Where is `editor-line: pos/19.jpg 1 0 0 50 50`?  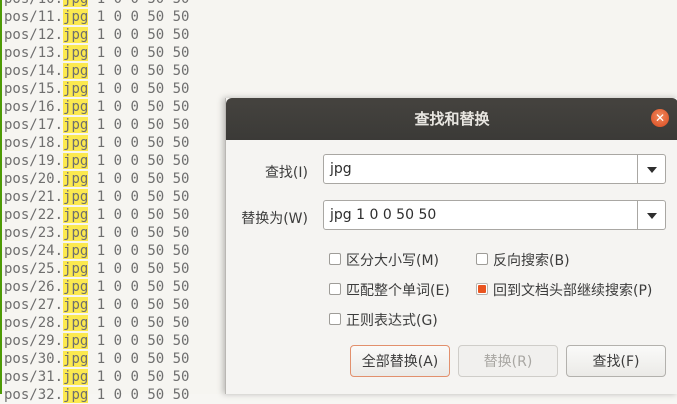
editor-line: pos/19.jpg 1 0 0 50 50 is located at coordinates (96, 161).